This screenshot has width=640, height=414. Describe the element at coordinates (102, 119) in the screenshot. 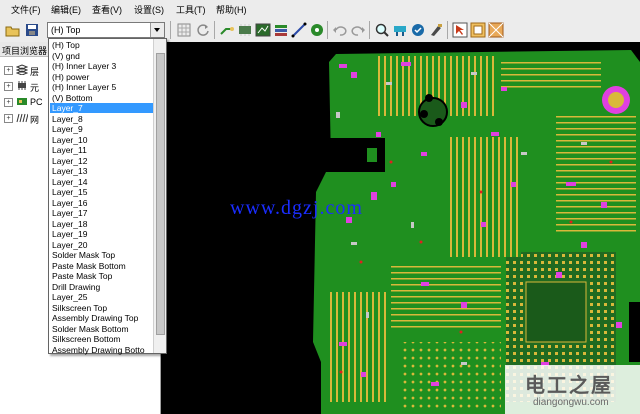

I see `layer-option: Layer_8` at that location.